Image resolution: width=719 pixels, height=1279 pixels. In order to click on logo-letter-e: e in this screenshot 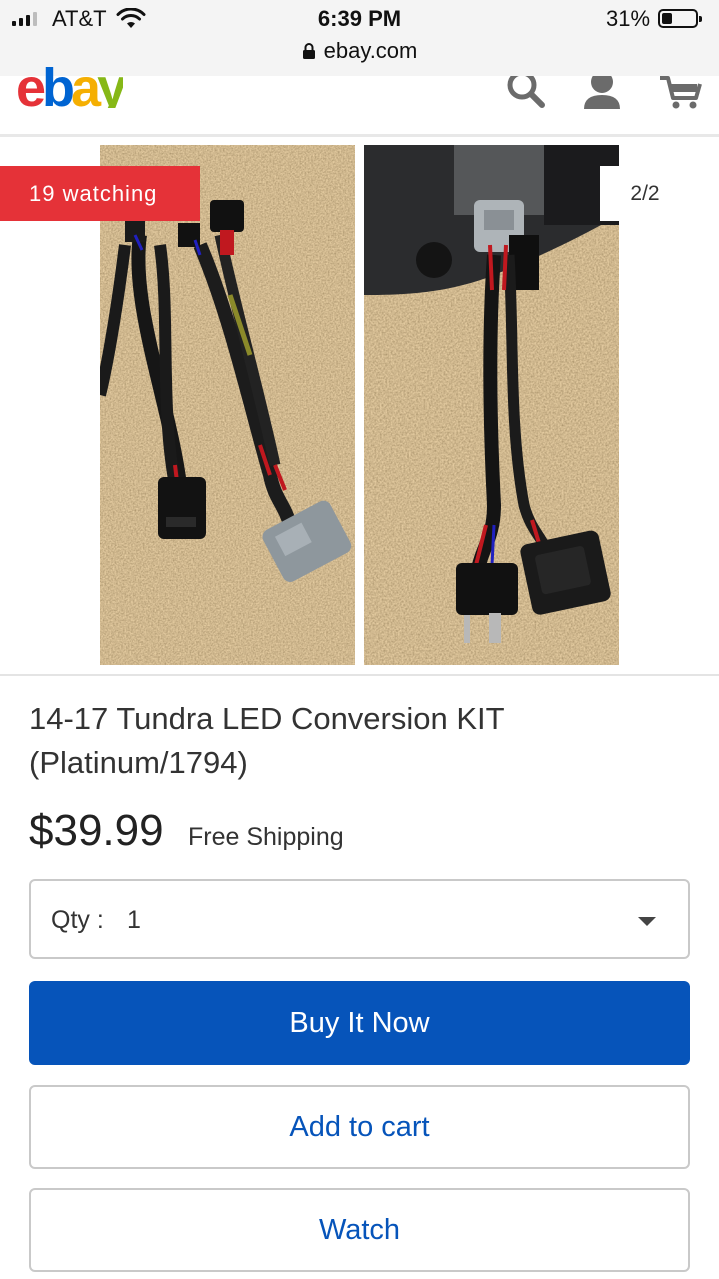, I will do `click(31, 84)`.